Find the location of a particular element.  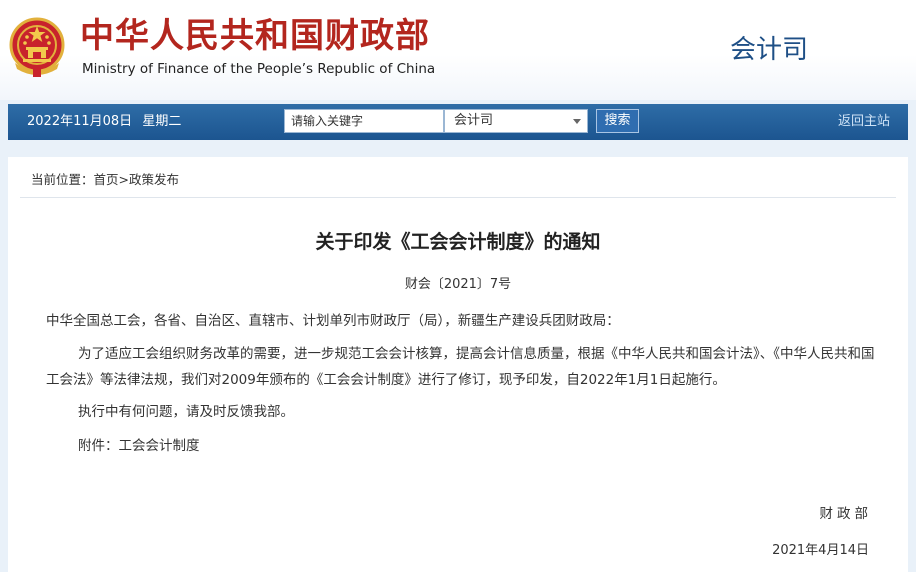

feedback-paragraph: 执行中有何问题，请及时反馈我部。 is located at coordinates (186, 412).